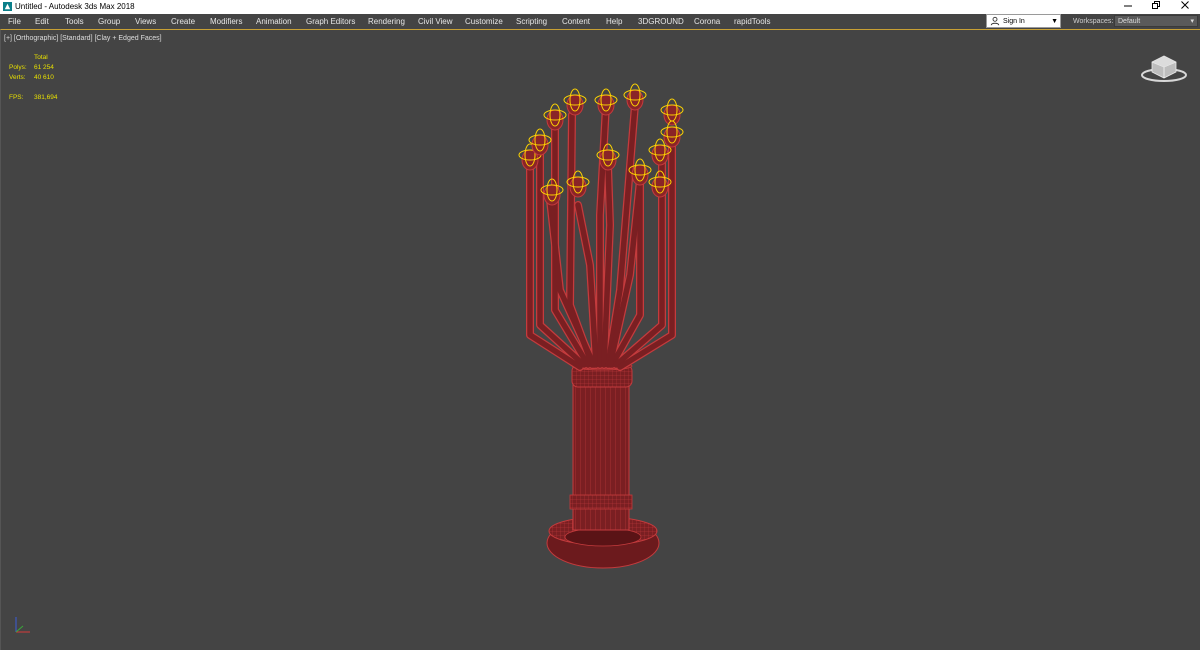  I want to click on restore-icon, so click(1156, 5).